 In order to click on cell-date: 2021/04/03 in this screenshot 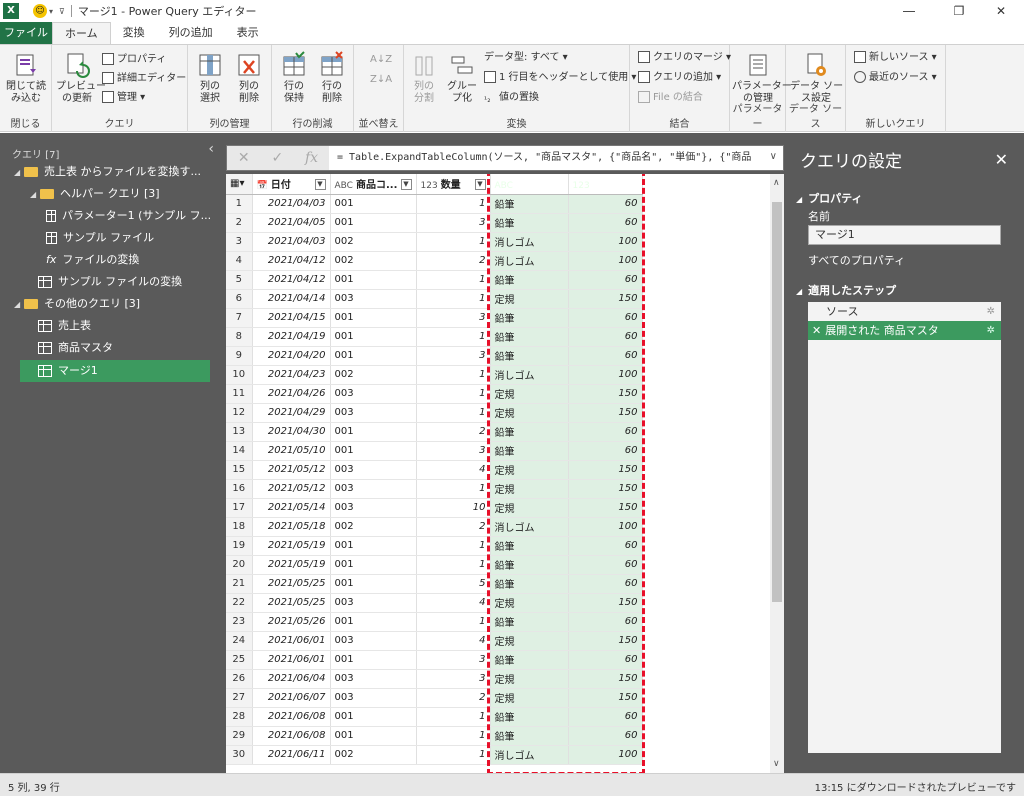, I will do `click(291, 204)`.